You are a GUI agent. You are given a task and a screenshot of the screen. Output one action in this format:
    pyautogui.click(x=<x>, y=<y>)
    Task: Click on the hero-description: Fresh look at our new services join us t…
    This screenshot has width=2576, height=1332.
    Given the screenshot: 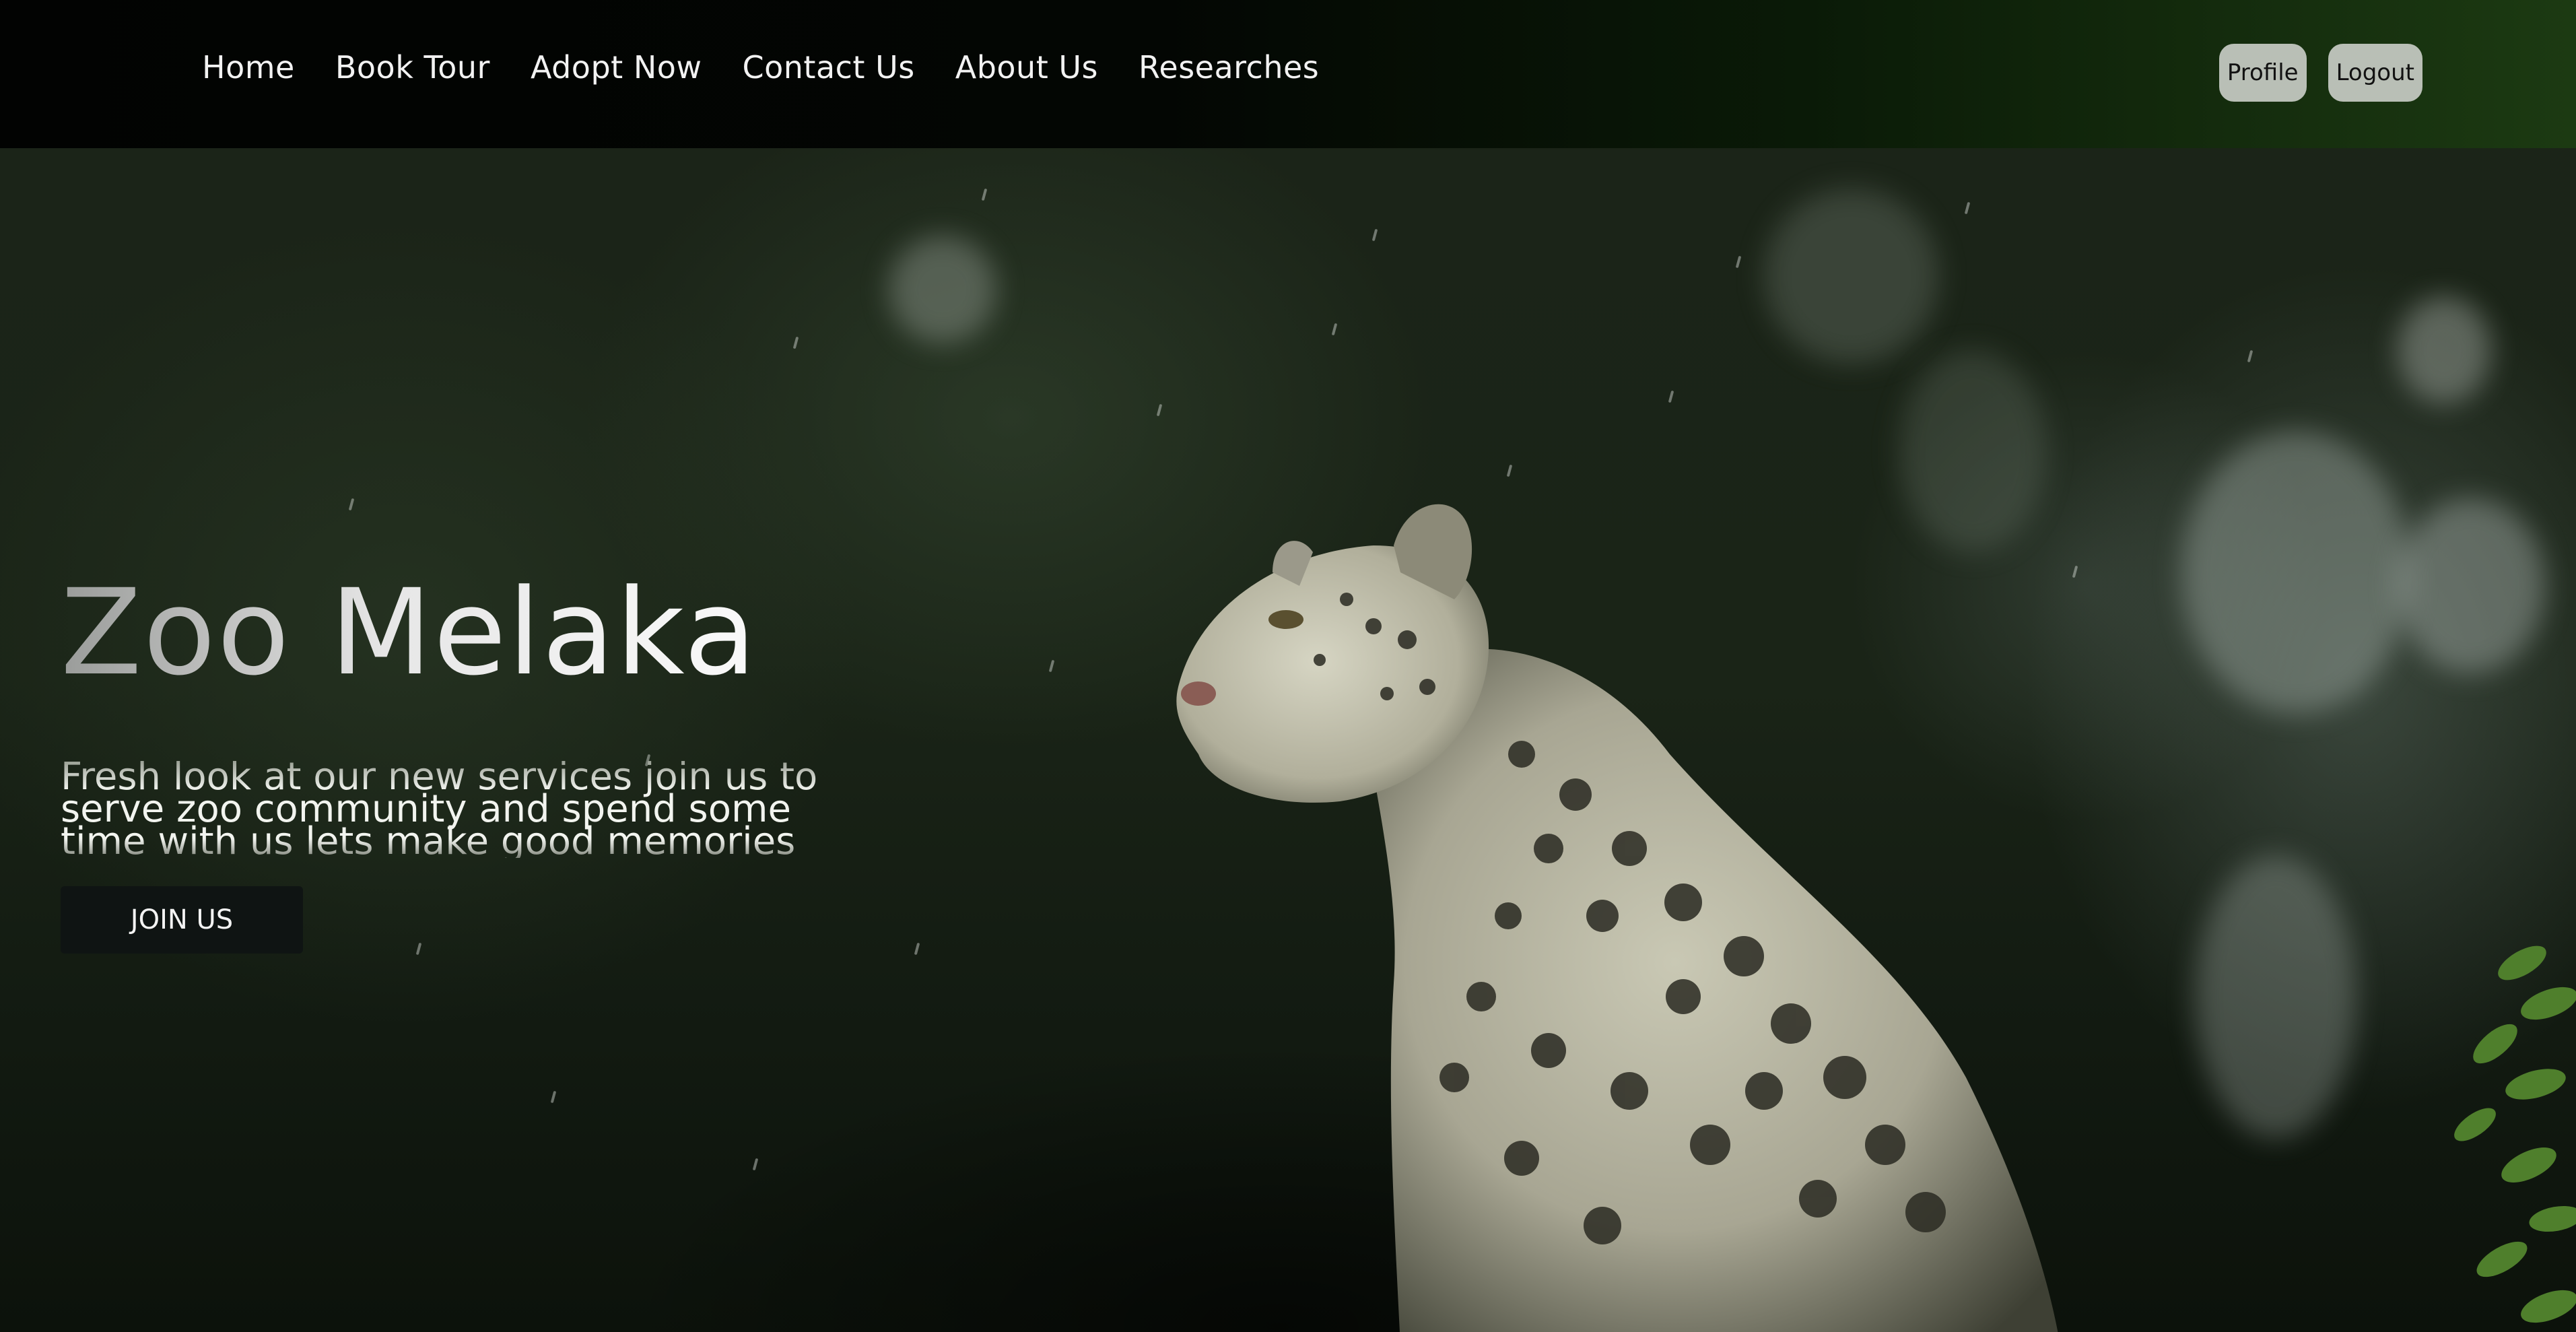 What is the action you would take?
    pyautogui.click(x=451, y=809)
    